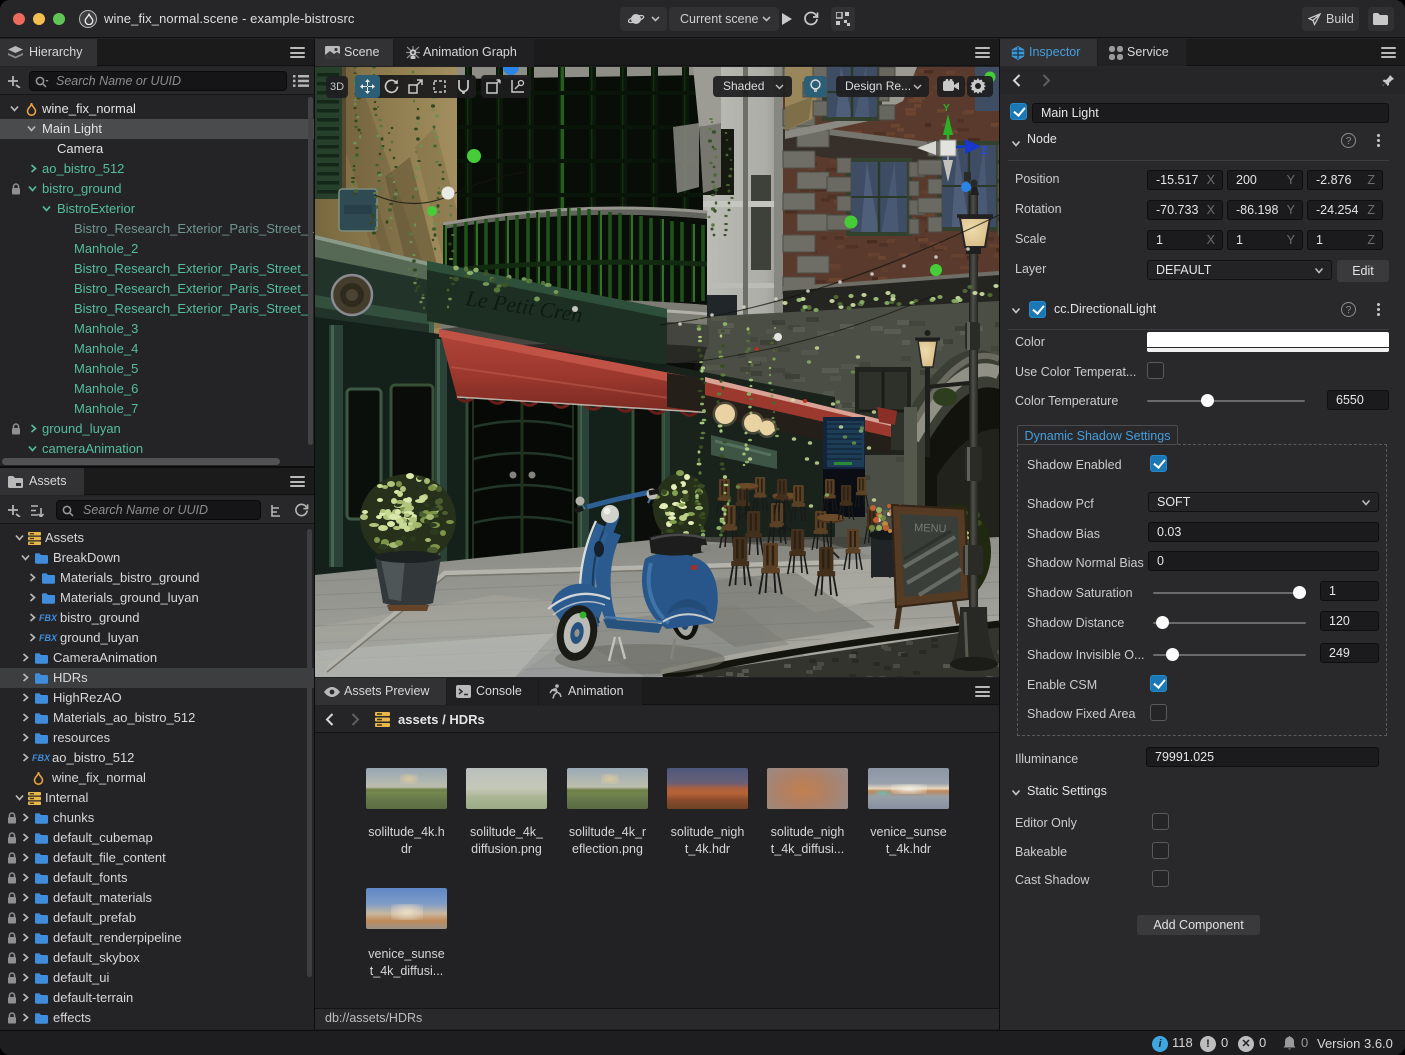 This screenshot has width=1405, height=1055. What do you see at coordinates (930, 528) in the screenshot?
I see `svg-text: MENU` at bounding box center [930, 528].